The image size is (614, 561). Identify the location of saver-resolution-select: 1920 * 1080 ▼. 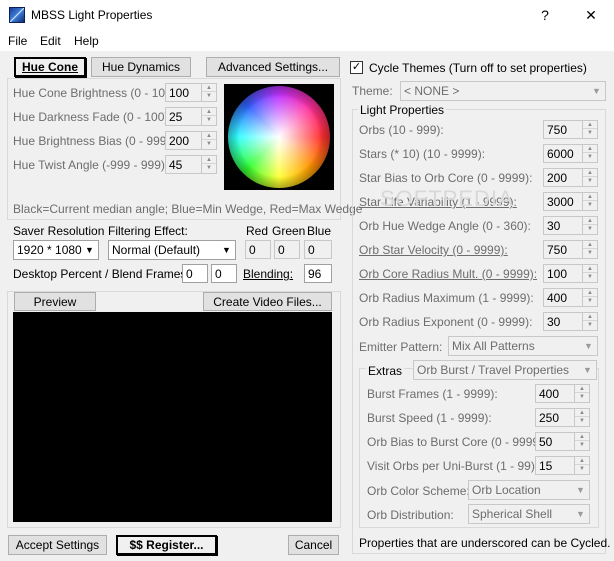
(56, 250).